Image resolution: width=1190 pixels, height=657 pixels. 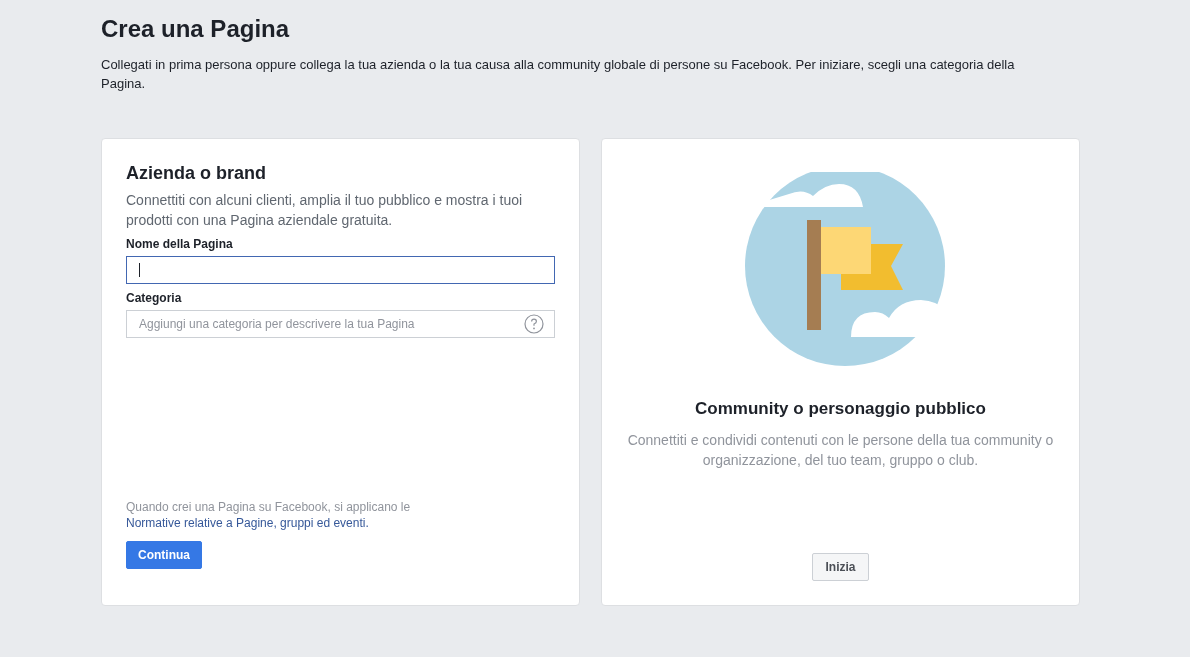 I want to click on policy-link: Normative relative a Pagine, gruppi ed eventi., so click(x=247, y=523).